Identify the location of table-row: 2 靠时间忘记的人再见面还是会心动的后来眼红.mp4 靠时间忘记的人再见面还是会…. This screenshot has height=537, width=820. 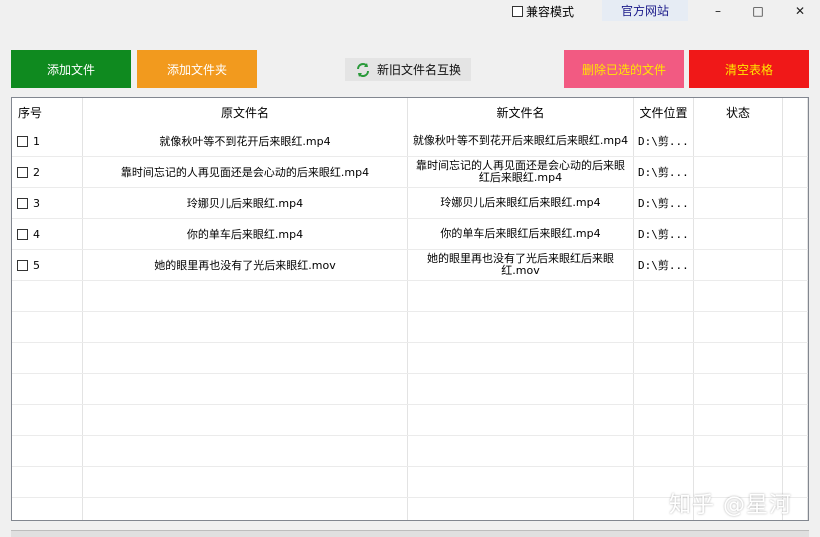
(410, 172).